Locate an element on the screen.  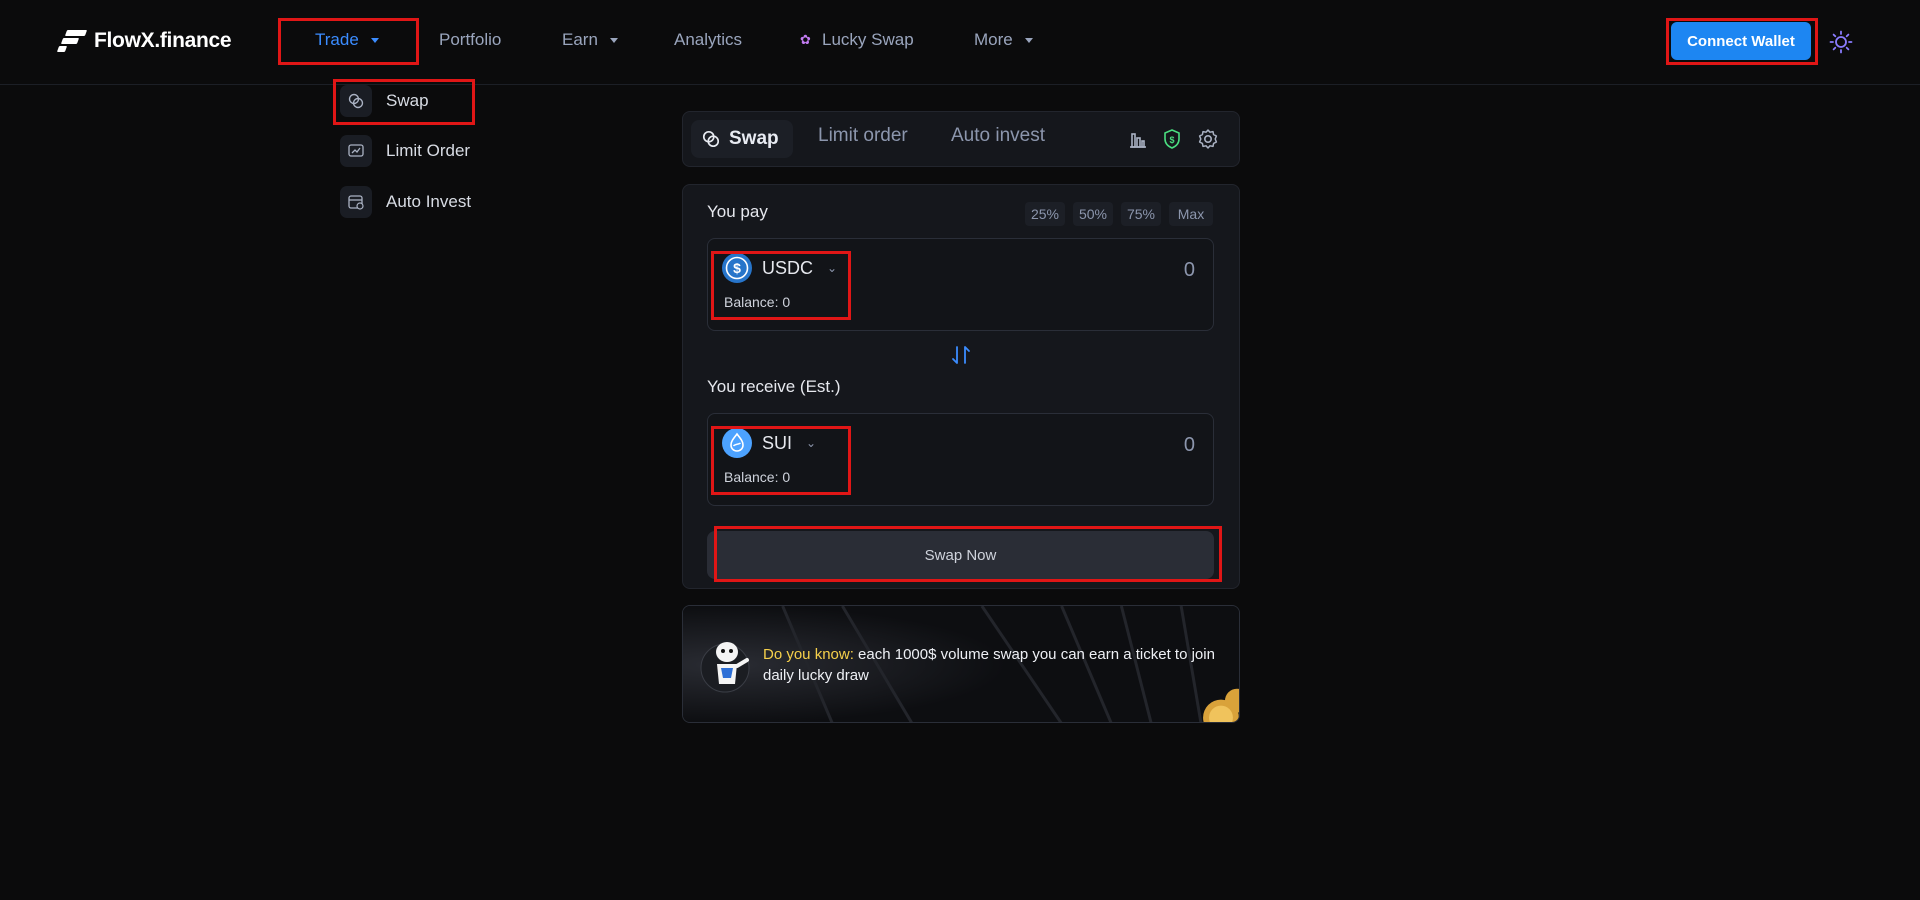
logo: FlowX.finance is located at coordinates (144, 41).